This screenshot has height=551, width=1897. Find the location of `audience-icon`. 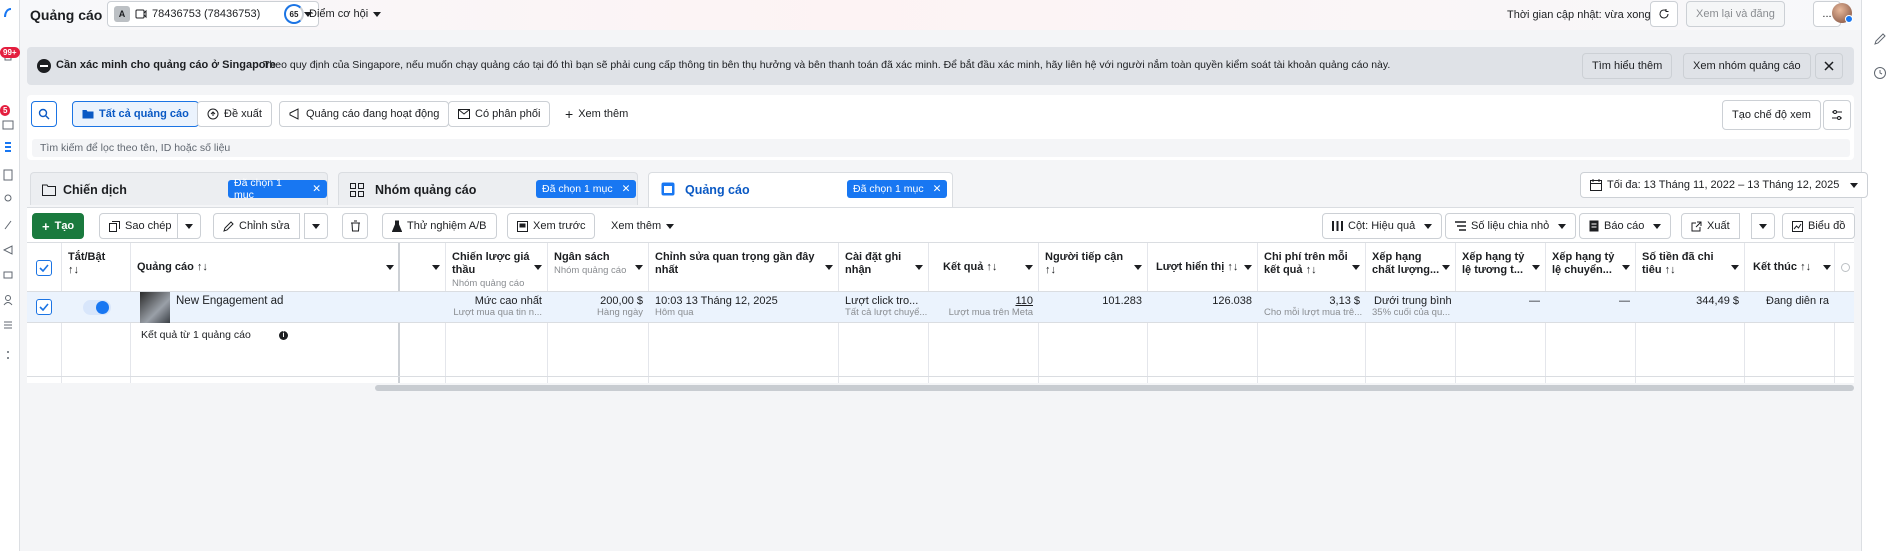

audience-icon is located at coordinates (8, 200).